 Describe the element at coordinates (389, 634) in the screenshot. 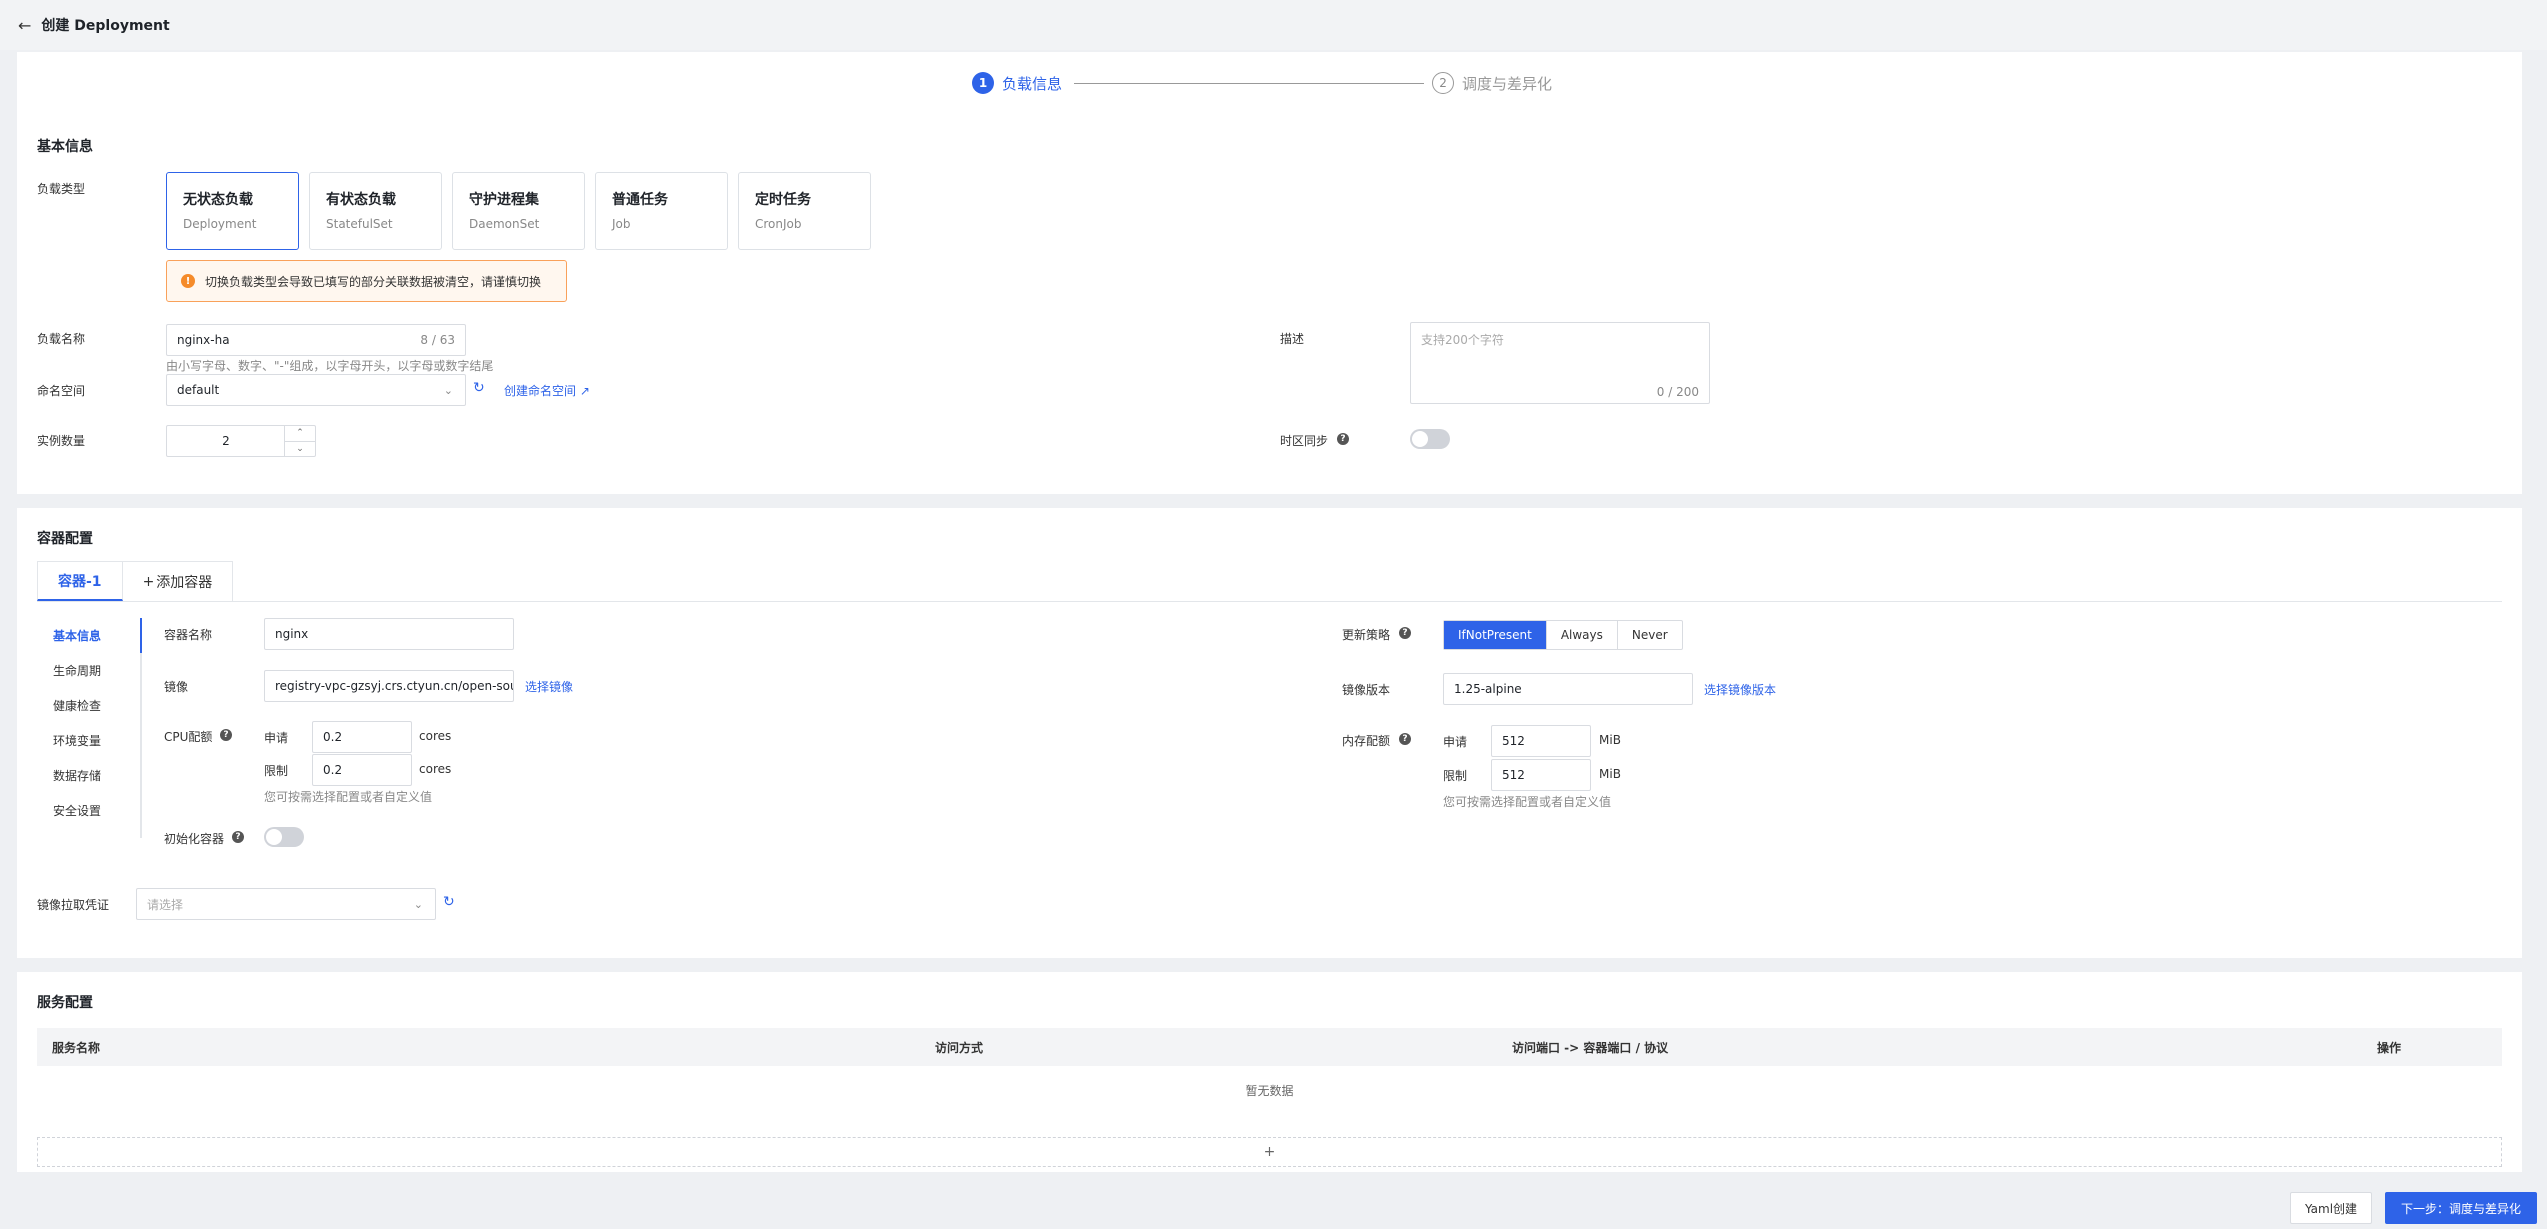

I see `container-name-input: nginx` at that location.